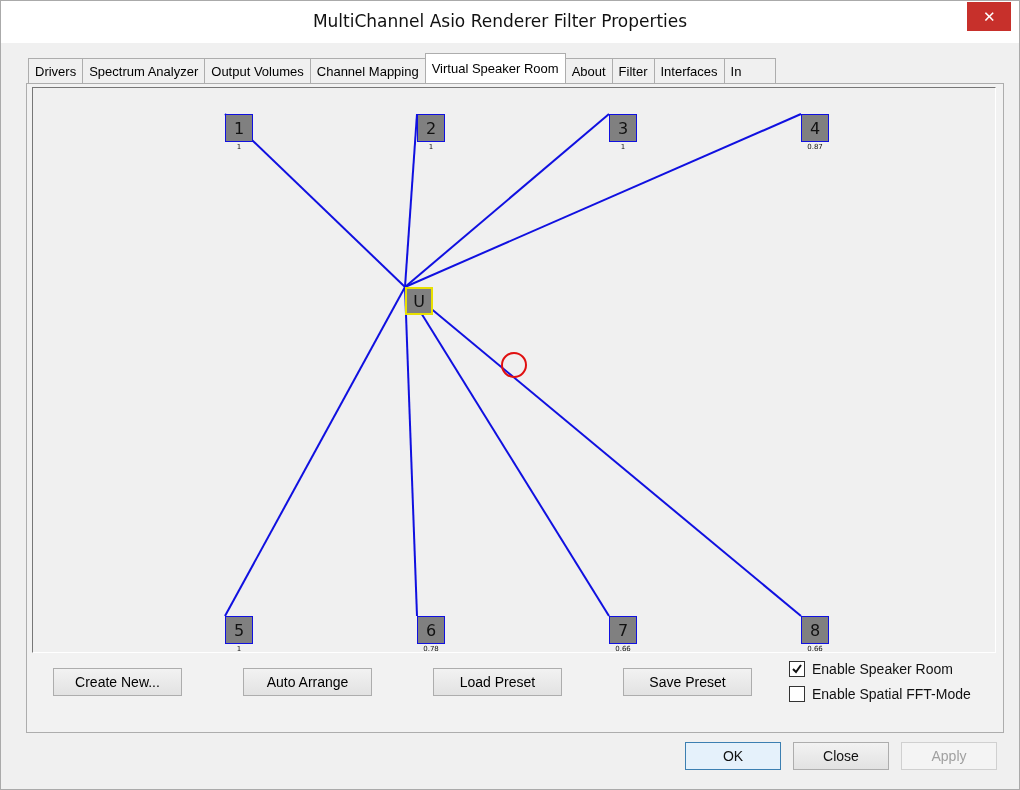 The image size is (1020, 790). I want to click on checkbox-label: Enable Spatial FFT-Mode, so click(891, 694).